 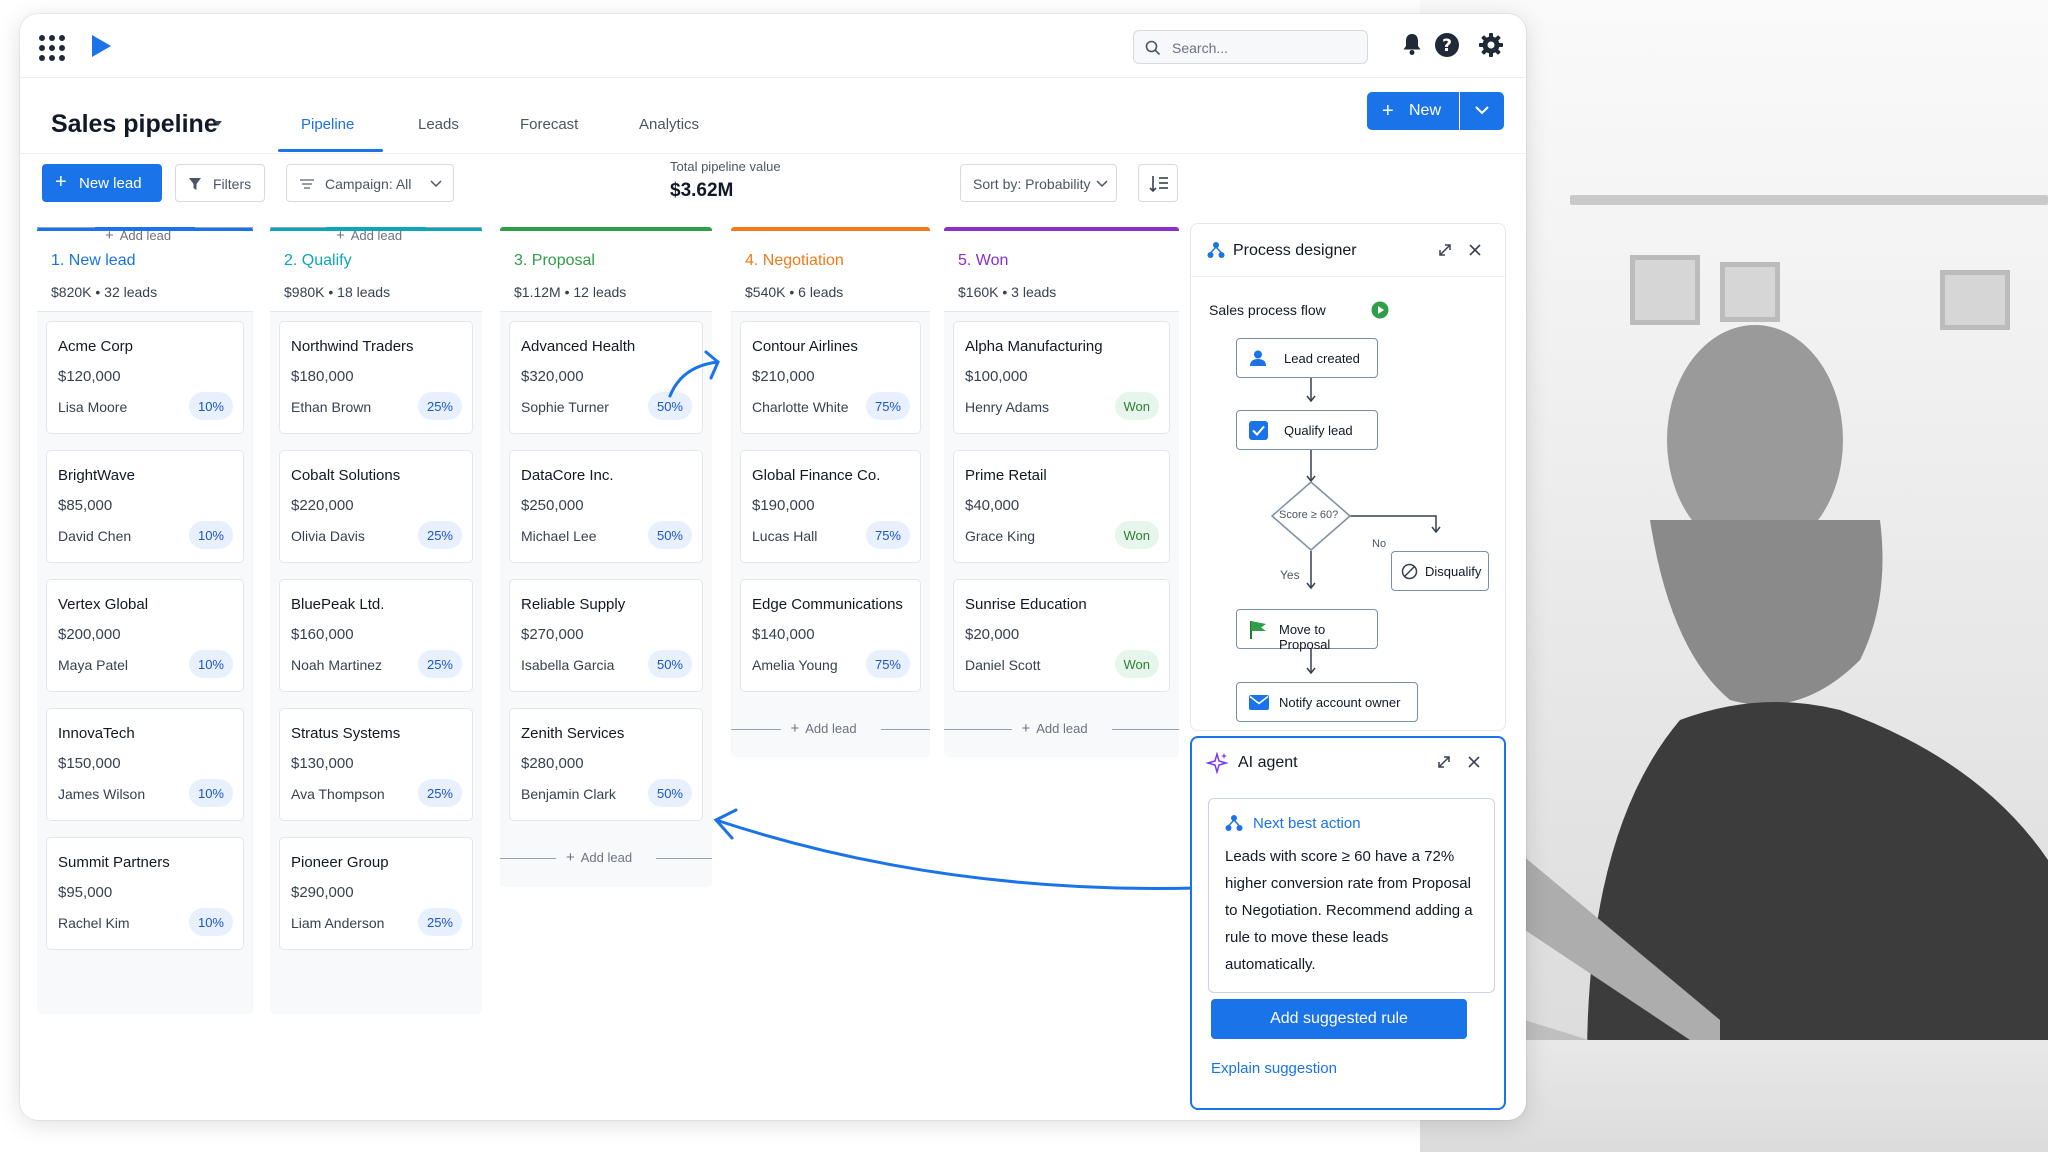 I want to click on flow-node-lead-created: Lead created, so click(x=1307, y=358).